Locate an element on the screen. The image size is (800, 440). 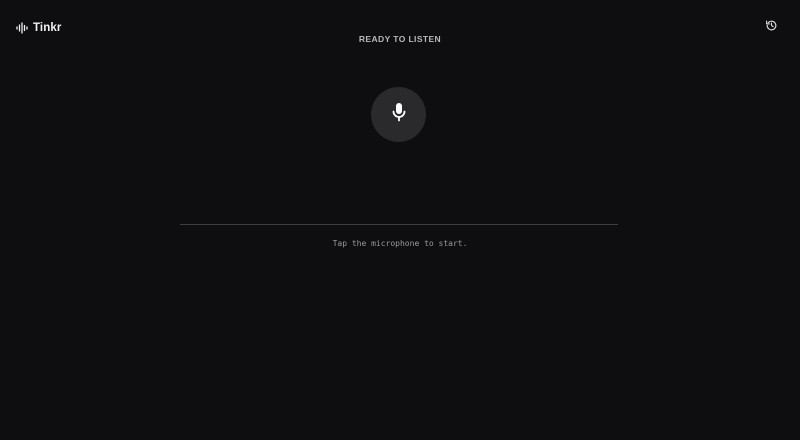
transcript-placeholder: Tap the microphone to start. is located at coordinates (400, 243).